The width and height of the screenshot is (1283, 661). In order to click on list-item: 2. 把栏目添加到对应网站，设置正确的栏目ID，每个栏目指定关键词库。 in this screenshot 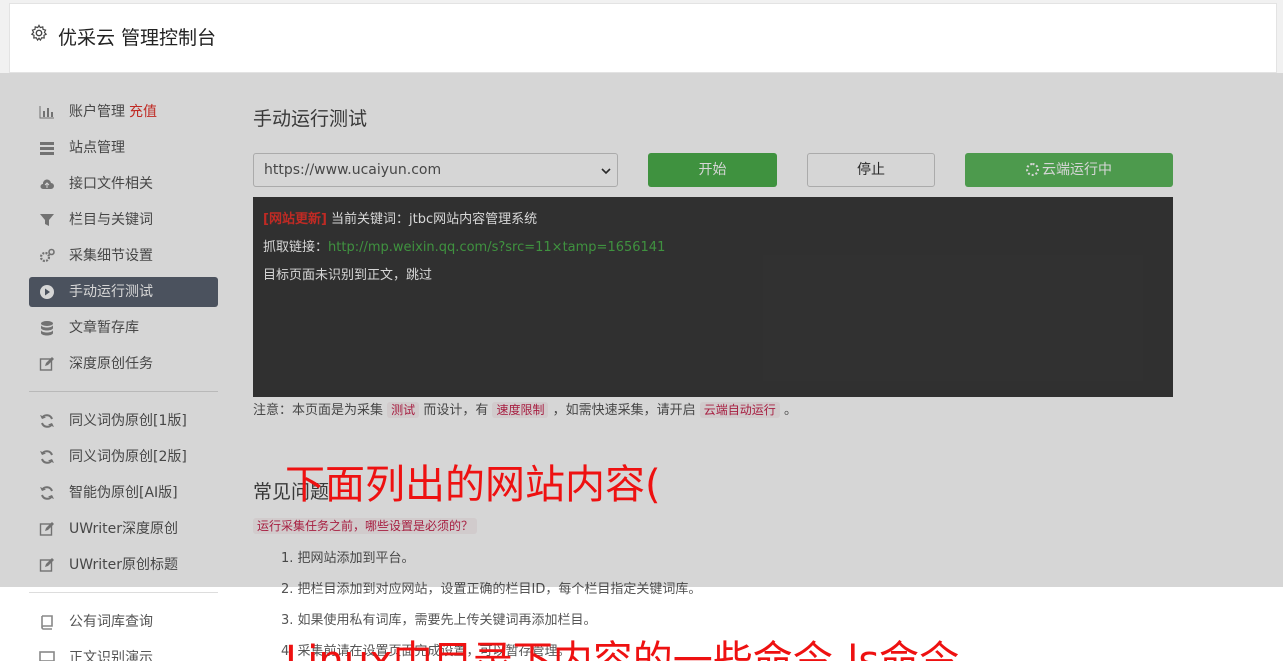, I will do `click(491, 589)`.